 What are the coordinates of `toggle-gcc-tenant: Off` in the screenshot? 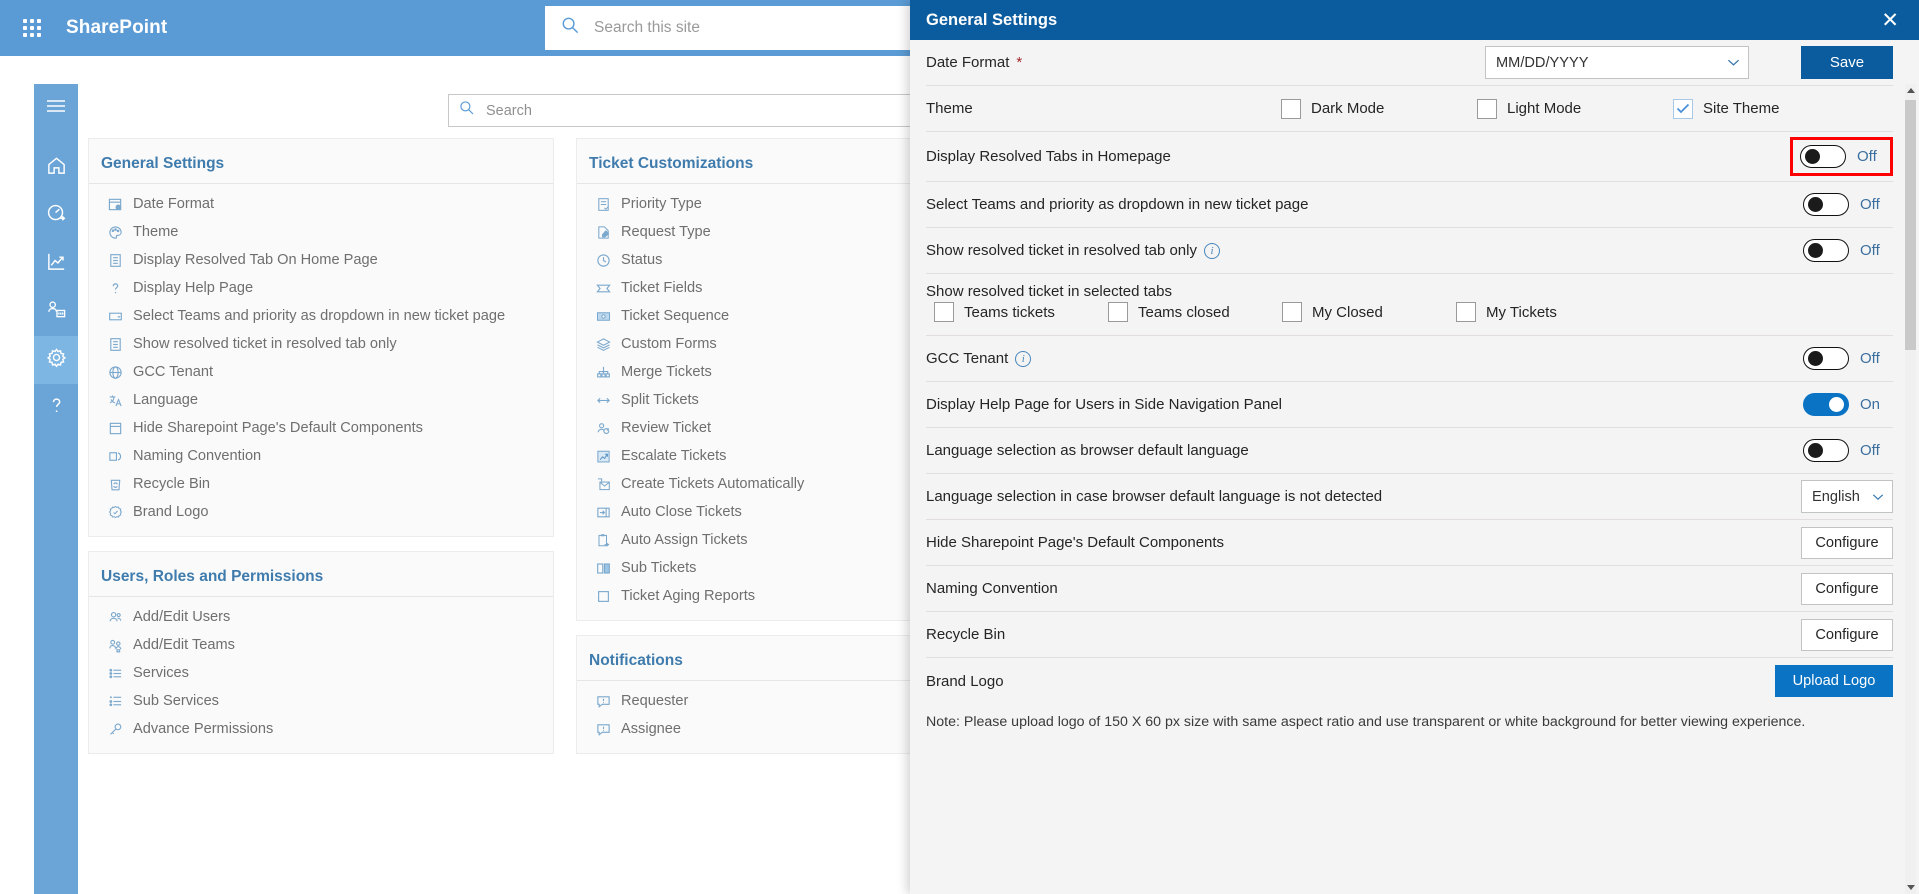 It's located at (1843, 358).